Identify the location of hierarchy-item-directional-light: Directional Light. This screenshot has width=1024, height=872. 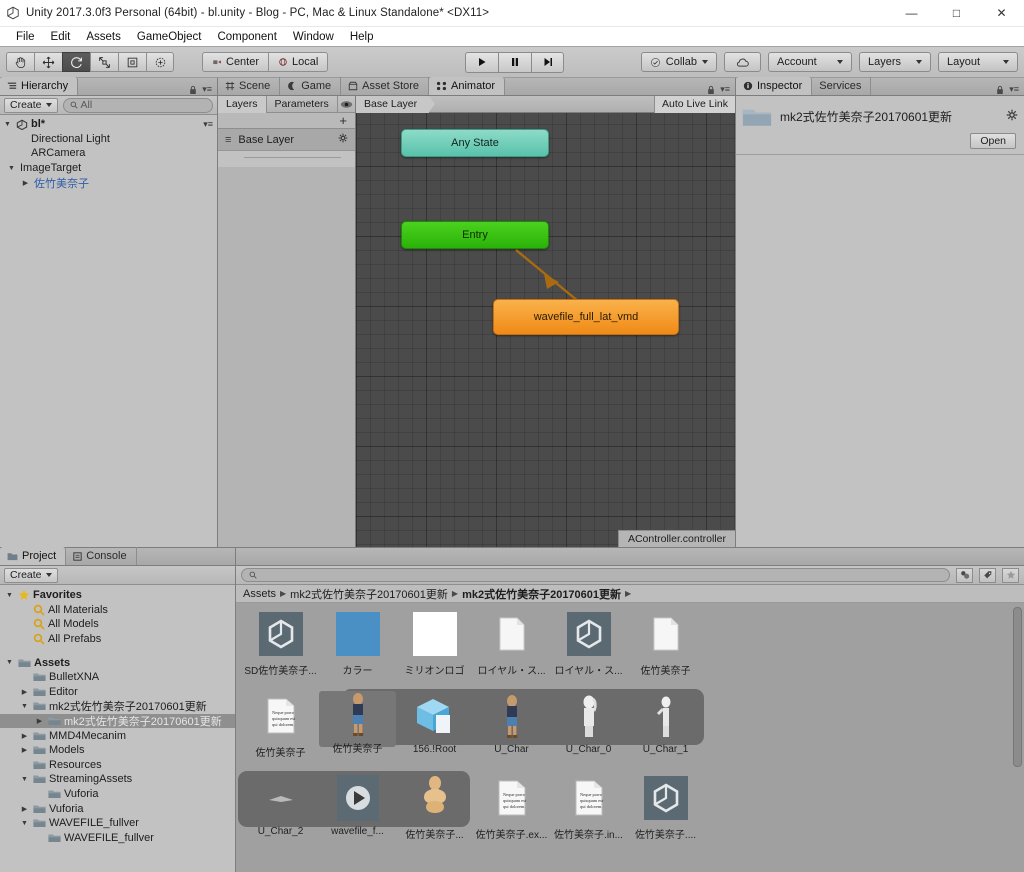
(108, 139).